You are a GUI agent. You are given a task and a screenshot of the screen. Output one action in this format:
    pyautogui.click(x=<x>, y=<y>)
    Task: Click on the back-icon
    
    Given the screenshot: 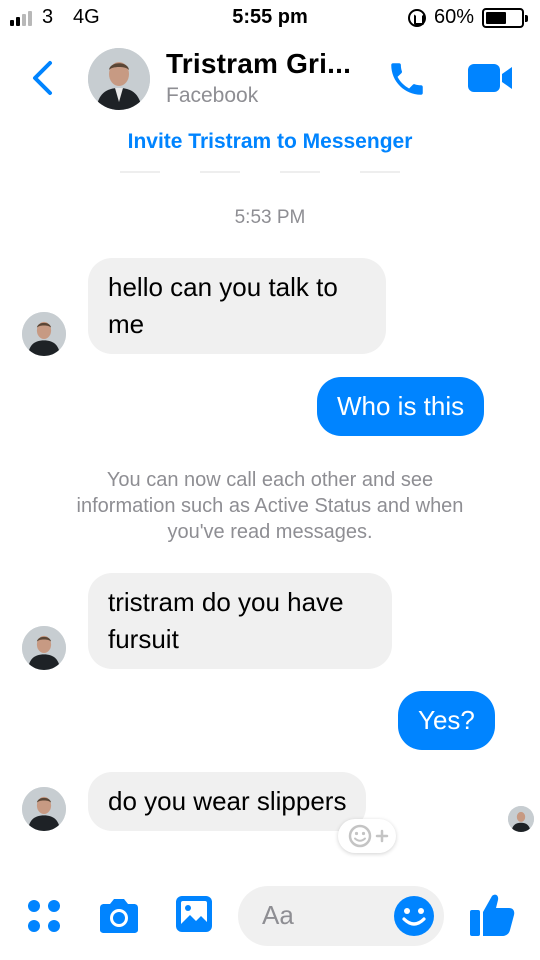 What is the action you would take?
    pyautogui.click(x=43, y=78)
    